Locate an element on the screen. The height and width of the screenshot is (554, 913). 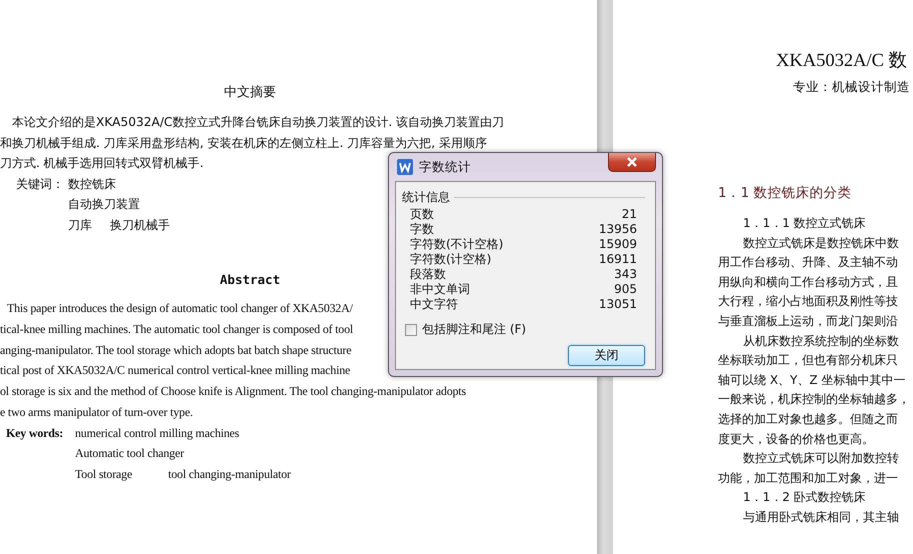
checkbox-label: 包括脚注和尾注 (F) is located at coordinates (474, 329).